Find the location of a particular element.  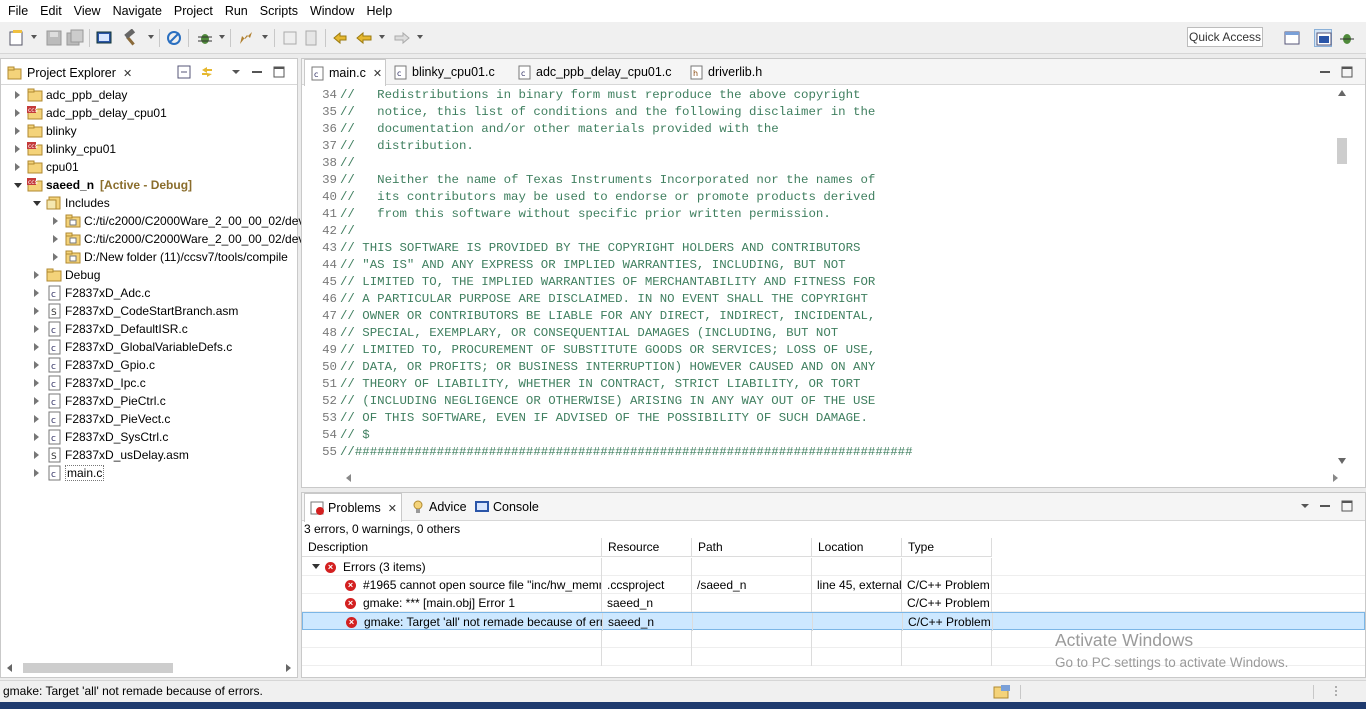

column-header: Description is located at coordinates (452, 547).